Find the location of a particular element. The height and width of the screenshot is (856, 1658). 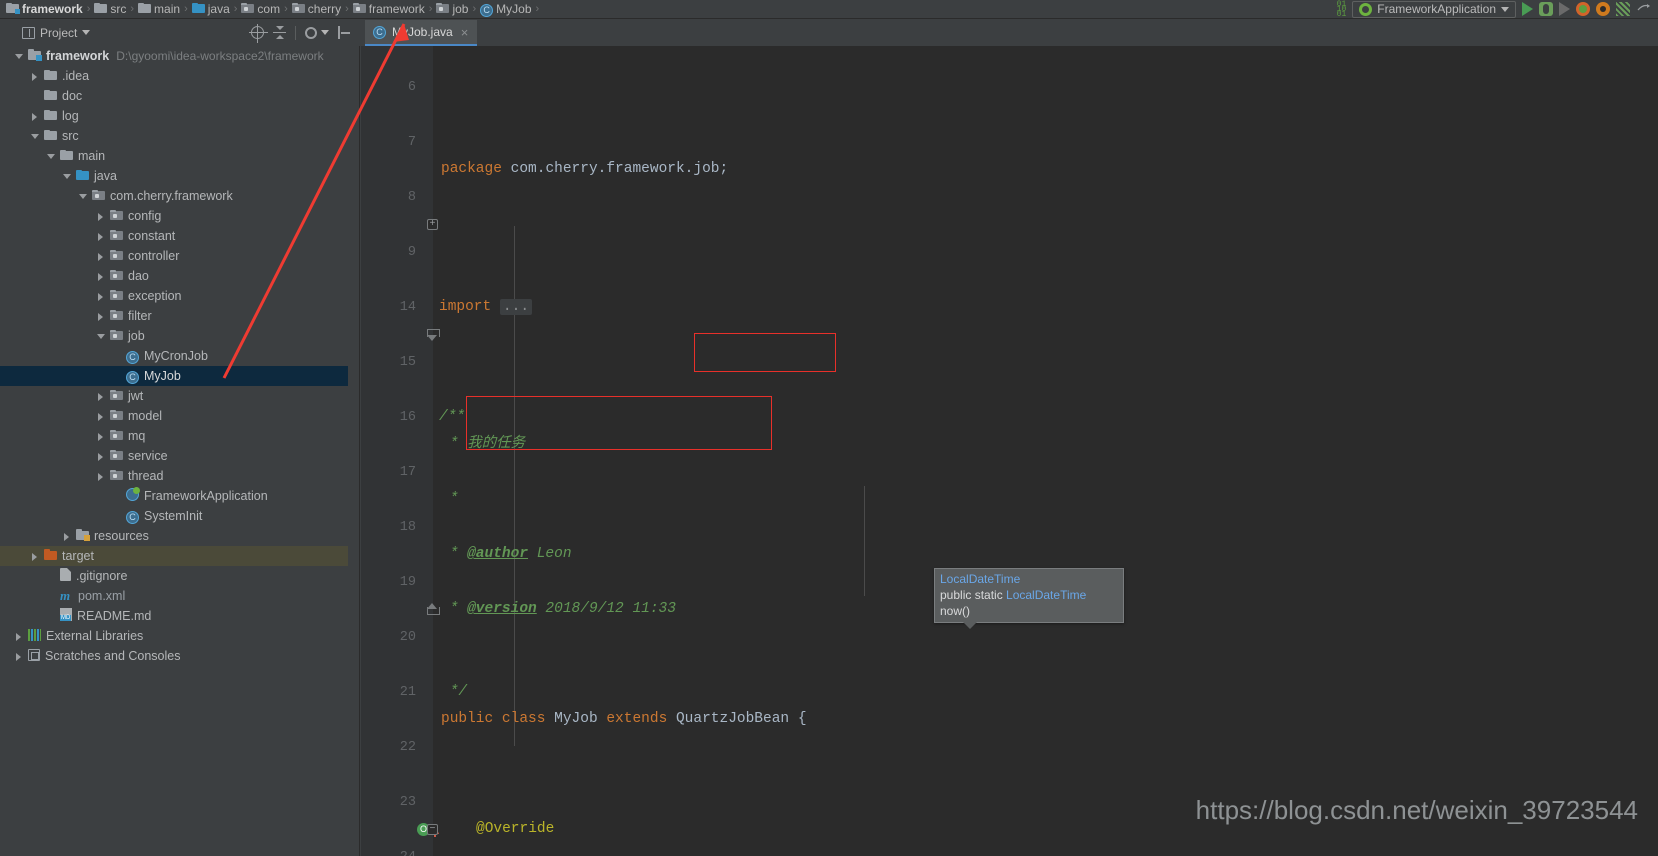

hide-icon is located at coordinates (344, 32).